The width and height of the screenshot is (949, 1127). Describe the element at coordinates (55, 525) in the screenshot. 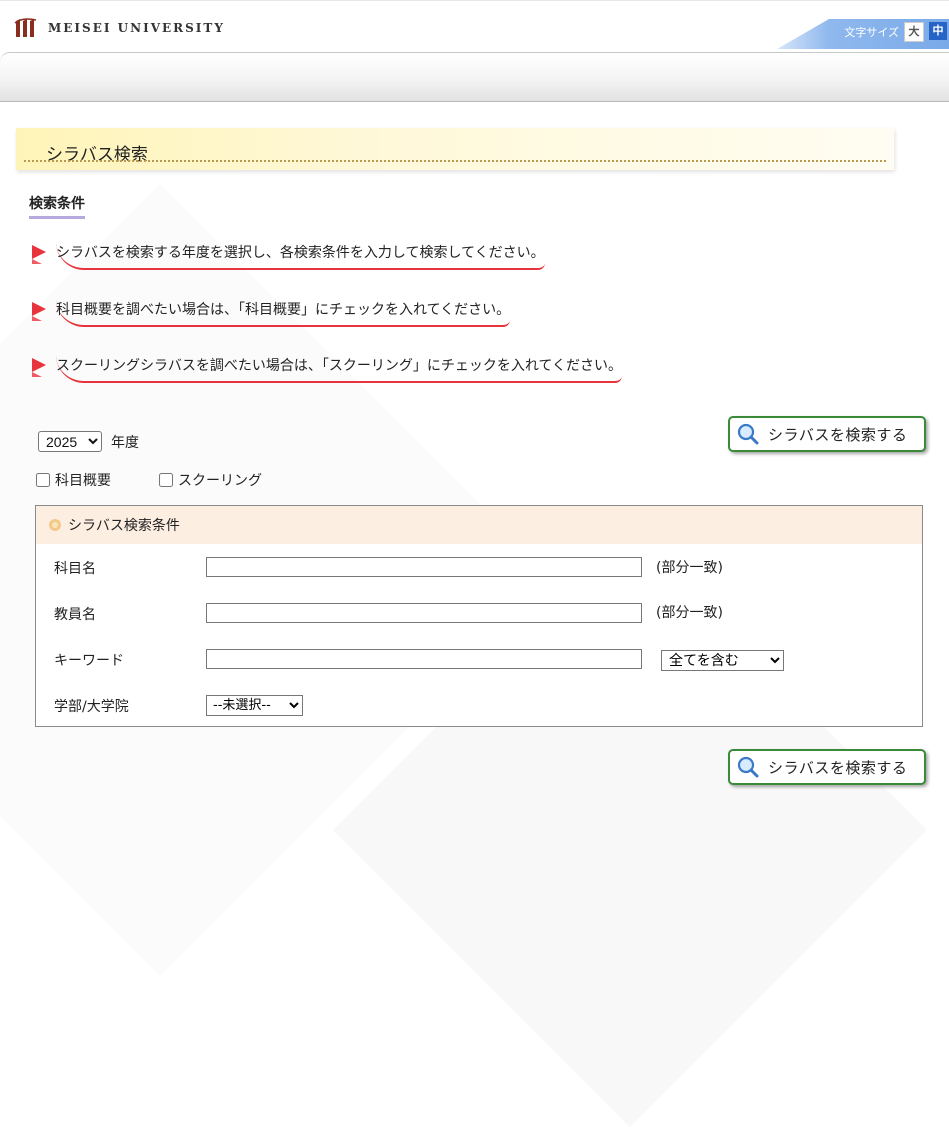

I see `bulb-icon` at that location.